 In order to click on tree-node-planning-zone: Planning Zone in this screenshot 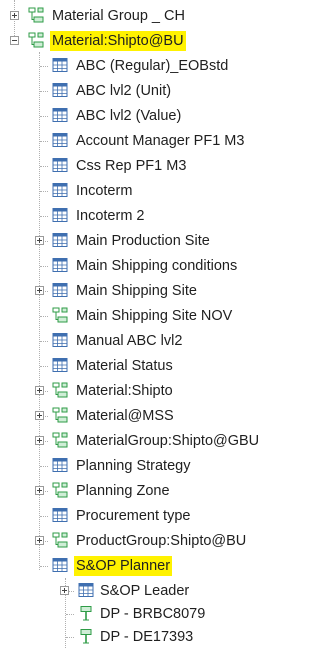, I will do `click(151, 491)`.